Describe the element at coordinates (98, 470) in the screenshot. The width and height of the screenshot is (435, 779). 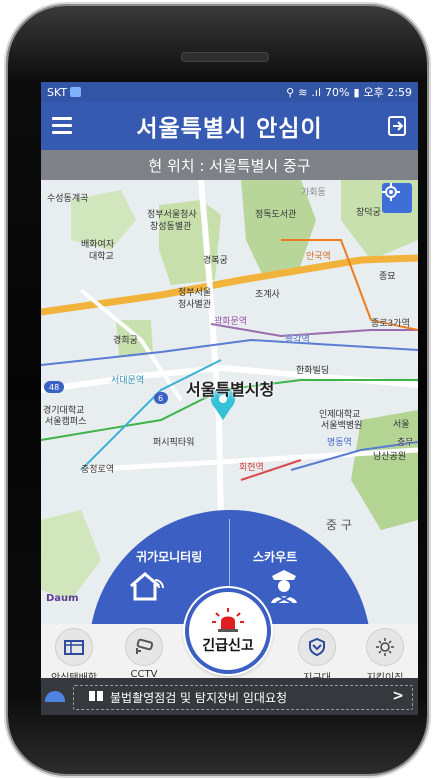
I see `map-label: 충정로역` at that location.